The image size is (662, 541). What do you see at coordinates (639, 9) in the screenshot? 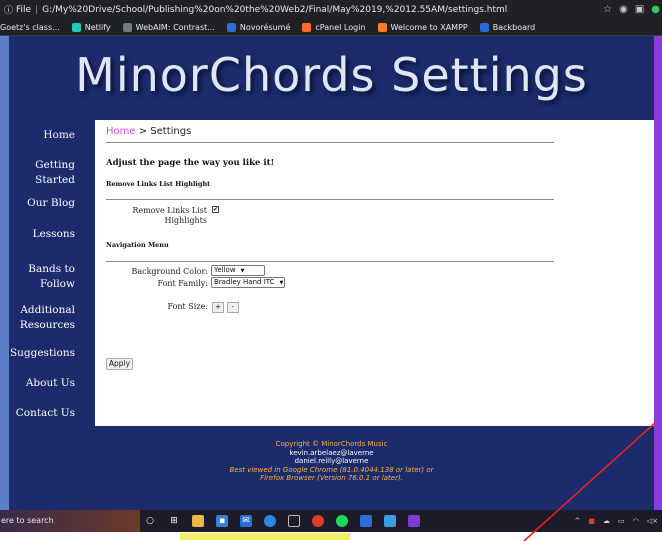
I see `extension-icon-2: ▣` at bounding box center [639, 9].